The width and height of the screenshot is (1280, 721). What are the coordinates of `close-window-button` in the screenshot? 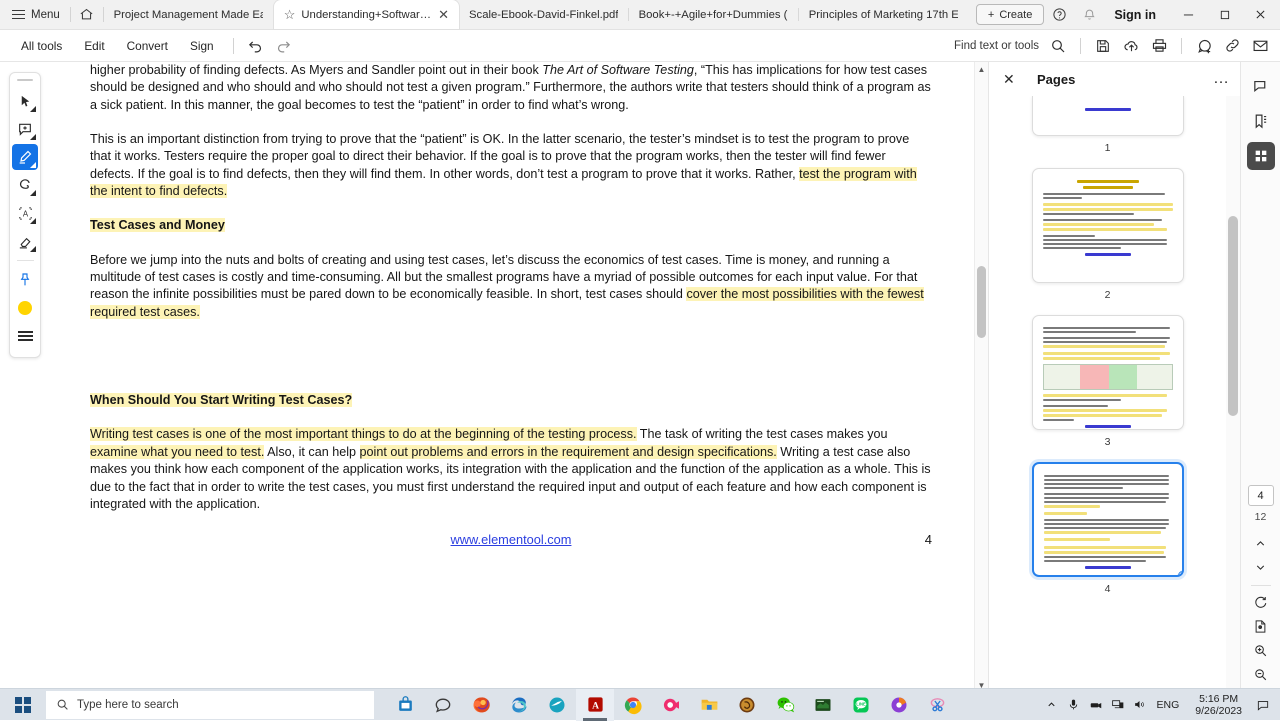 It's located at (1260, 15).